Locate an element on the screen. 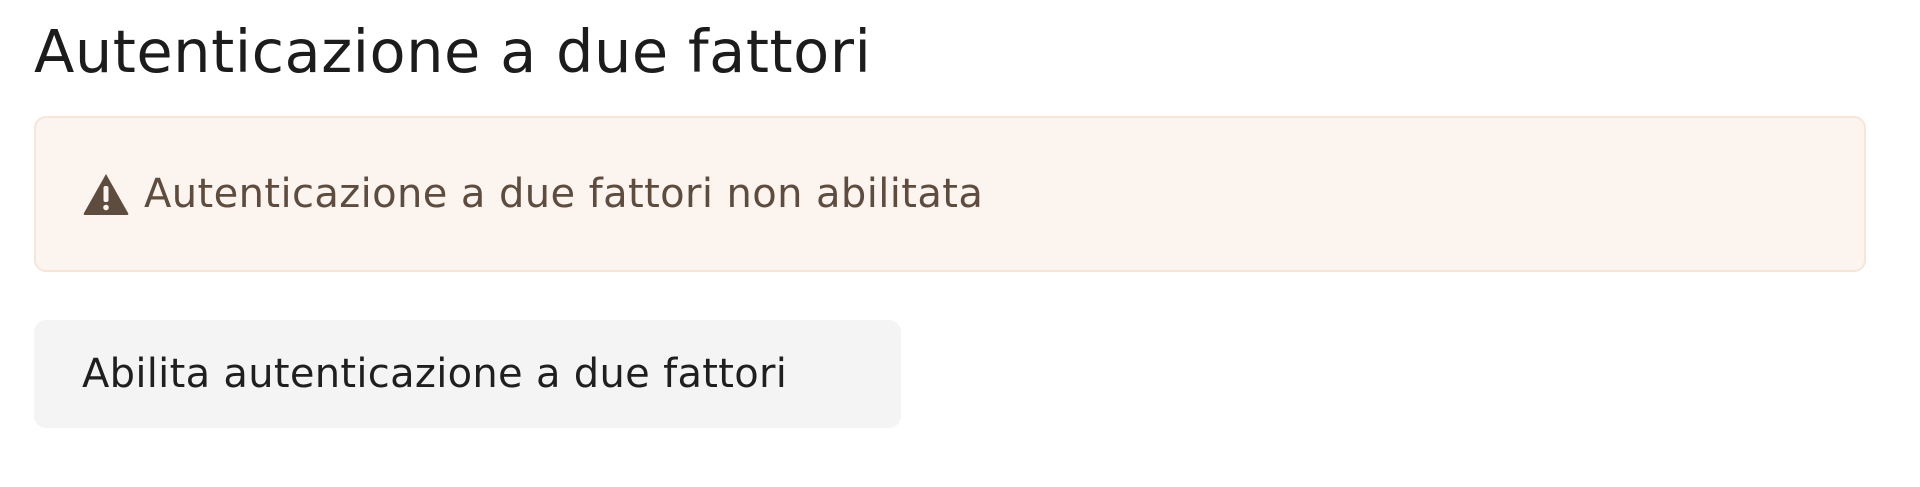 The image size is (1920, 487). enable-two-factor-button: Abilita autenticazione a due fattori is located at coordinates (467, 374).